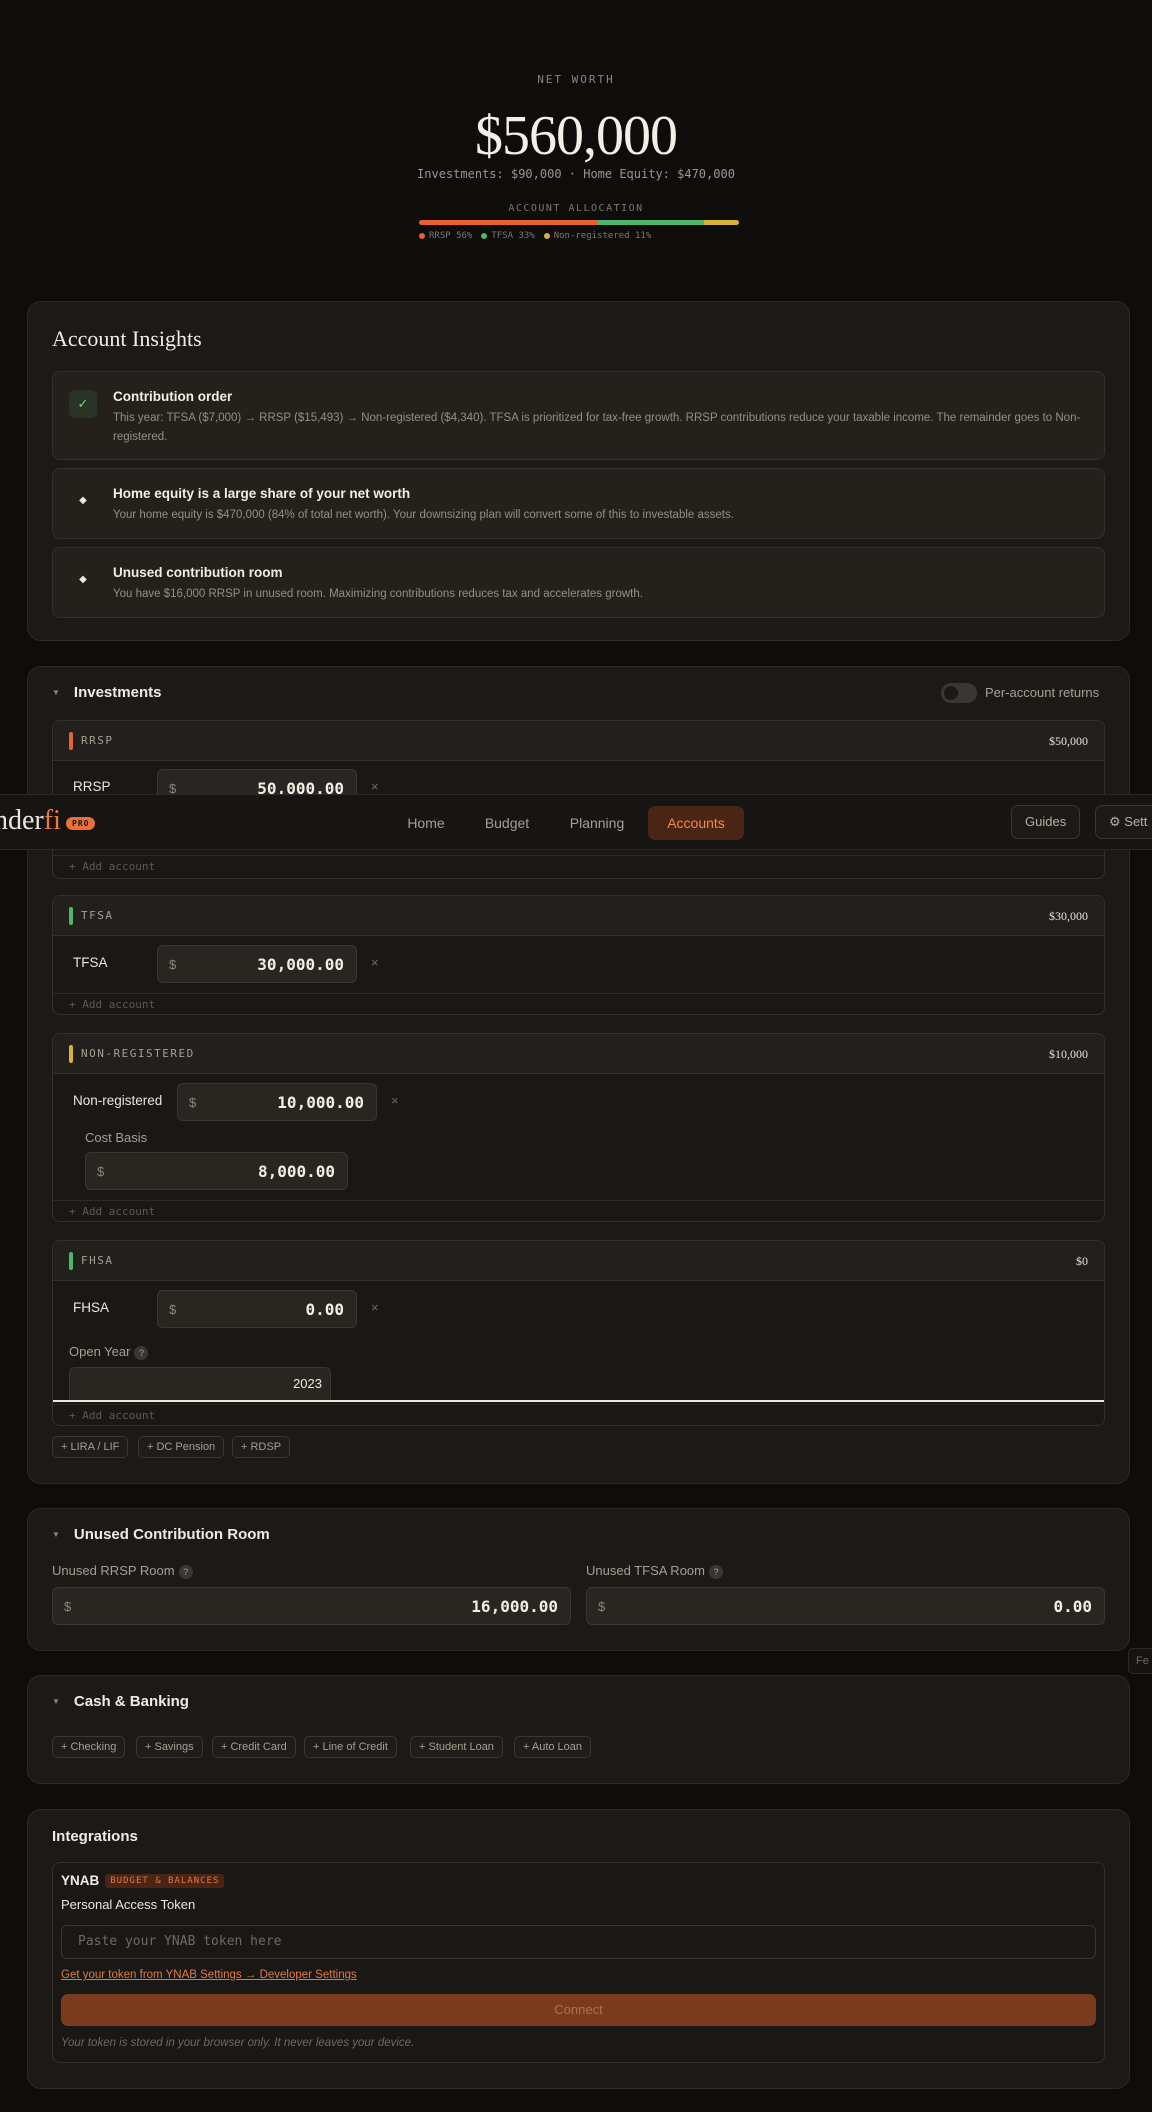 This screenshot has height=2112, width=1152. I want to click on fhsa-header: FHSA $0, so click(578, 1261).